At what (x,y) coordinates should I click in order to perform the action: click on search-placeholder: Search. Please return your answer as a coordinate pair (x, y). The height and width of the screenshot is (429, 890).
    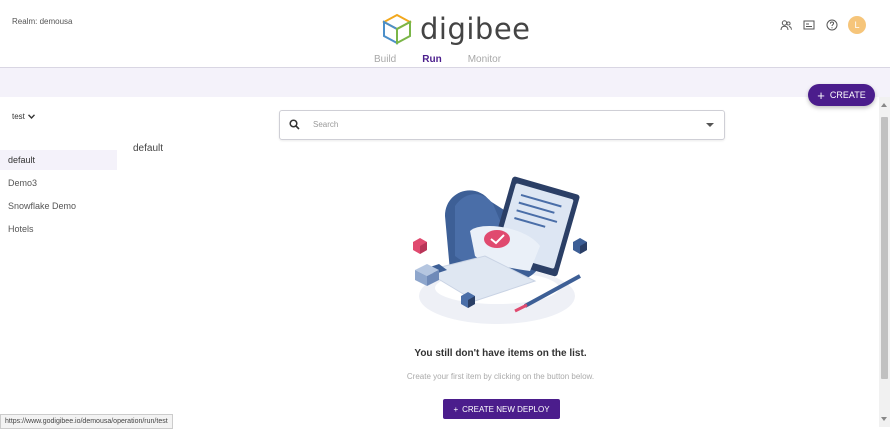
    Looking at the image, I should click on (326, 124).